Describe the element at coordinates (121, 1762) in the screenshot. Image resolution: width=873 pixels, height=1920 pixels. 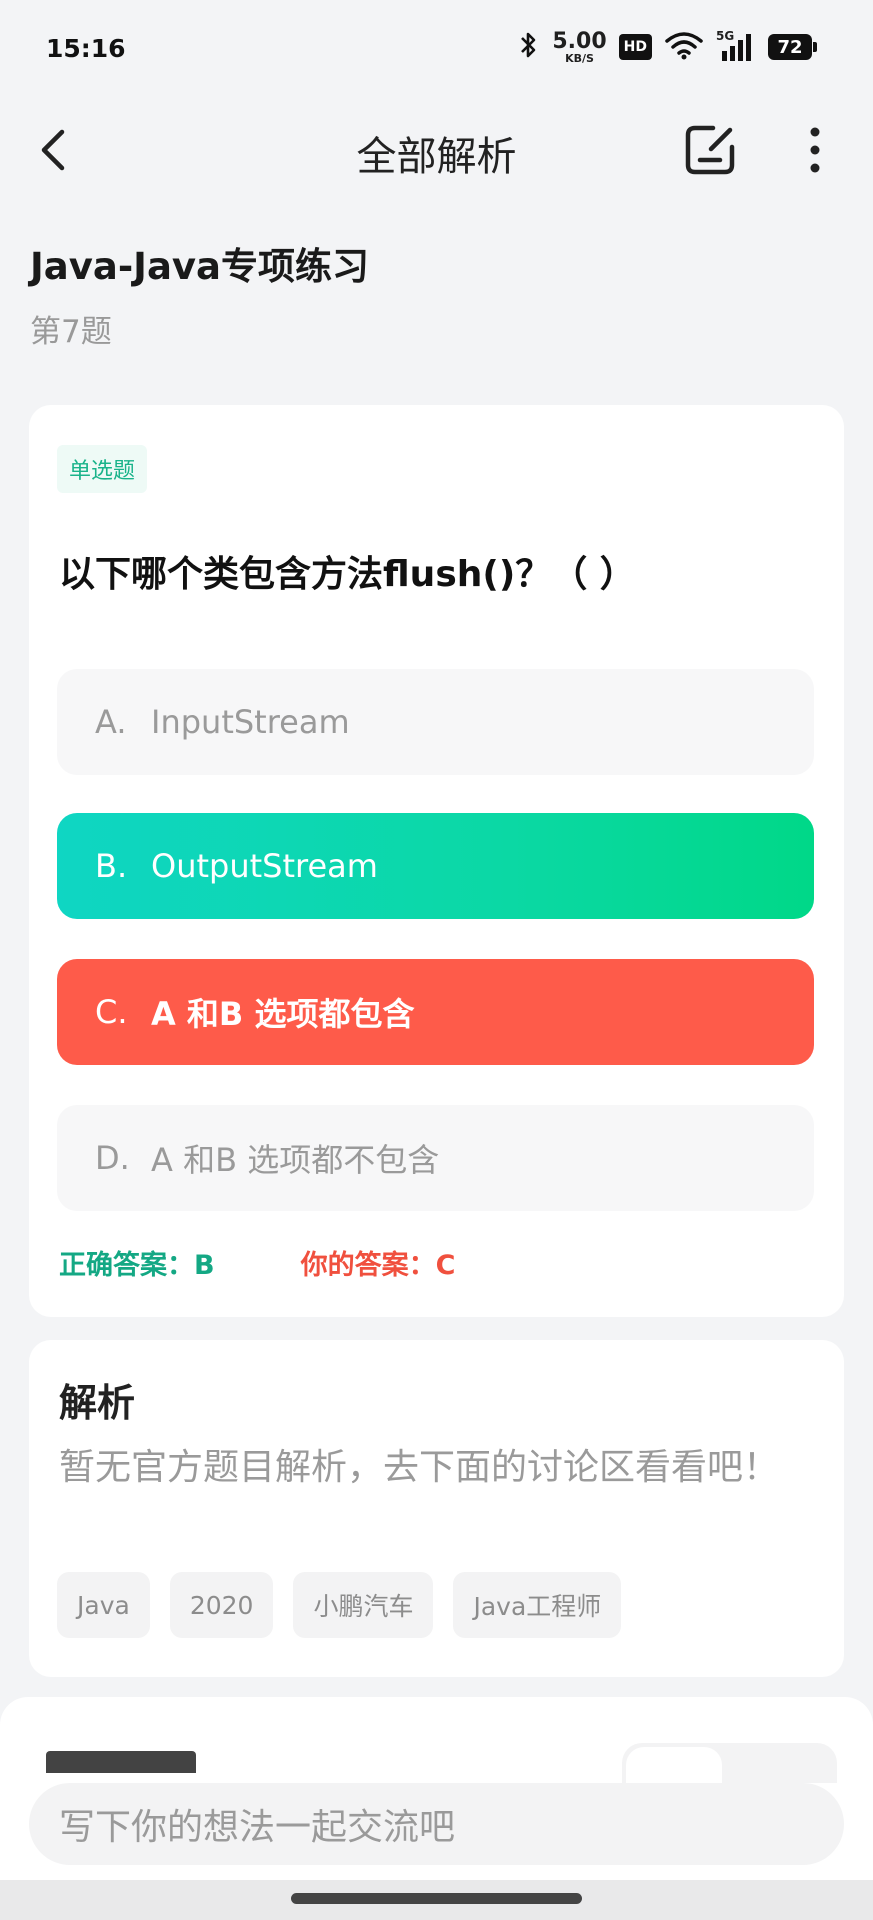
I see `discussion-heading-peek` at that location.